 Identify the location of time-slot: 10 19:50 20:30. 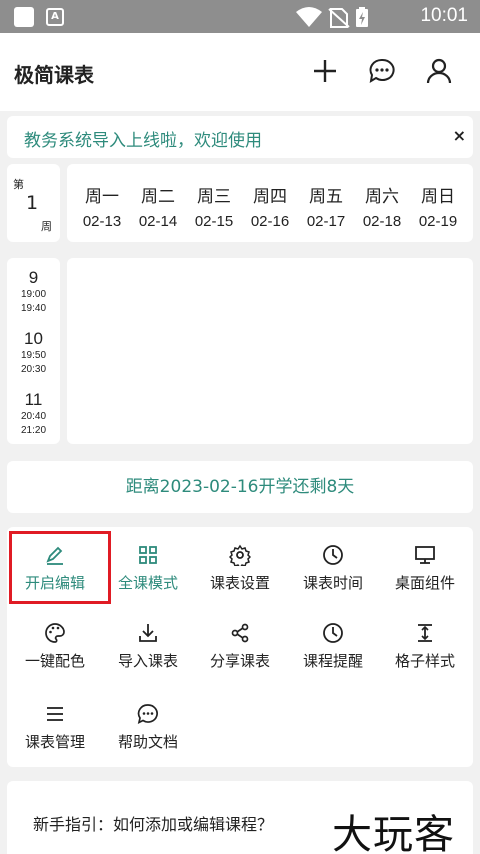
(33, 353).